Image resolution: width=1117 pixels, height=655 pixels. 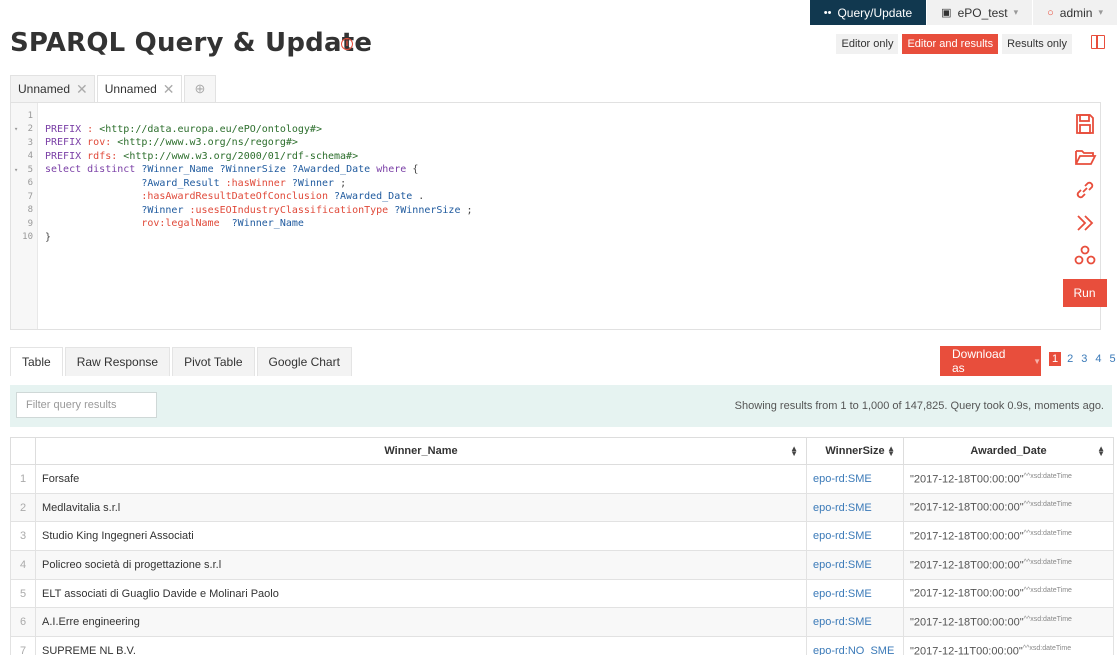 What do you see at coordinates (853, 650) in the screenshot?
I see `winner-size-link: epo-rd:NO_SME` at bounding box center [853, 650].